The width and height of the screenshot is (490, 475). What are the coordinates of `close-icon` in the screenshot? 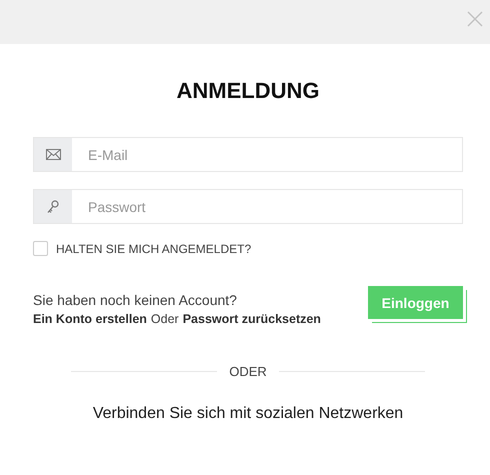 It's located at (475, 19).